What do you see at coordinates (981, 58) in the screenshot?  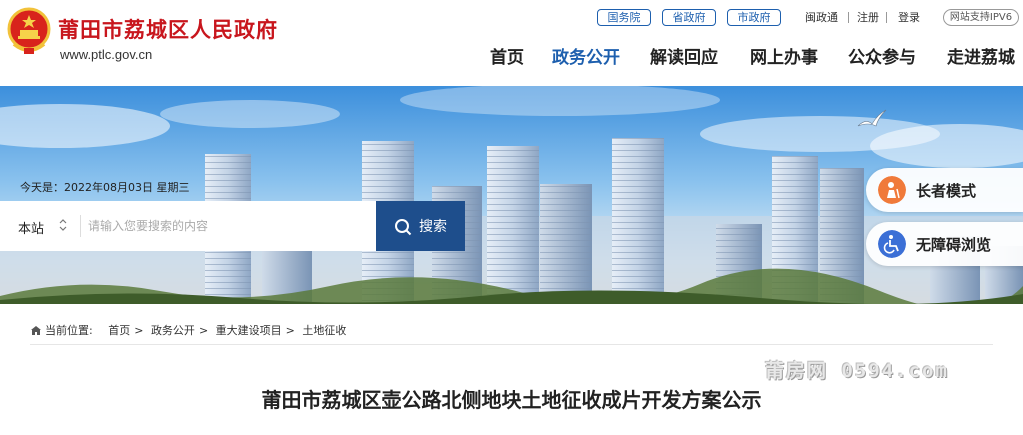 I see `nav-about-licheng: 走进荔城` at bounding box center [981, 58].